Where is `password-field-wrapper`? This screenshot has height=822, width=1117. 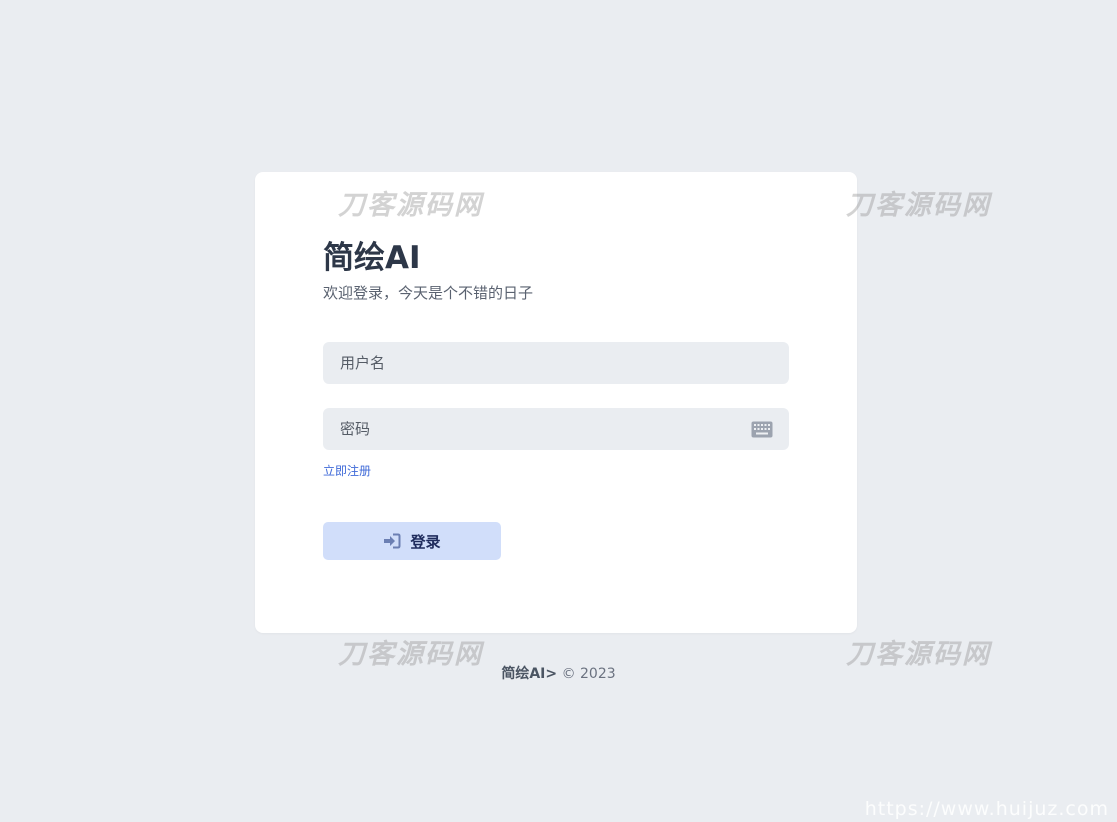
password-field-wrapper is located at coordinates (556, 429).